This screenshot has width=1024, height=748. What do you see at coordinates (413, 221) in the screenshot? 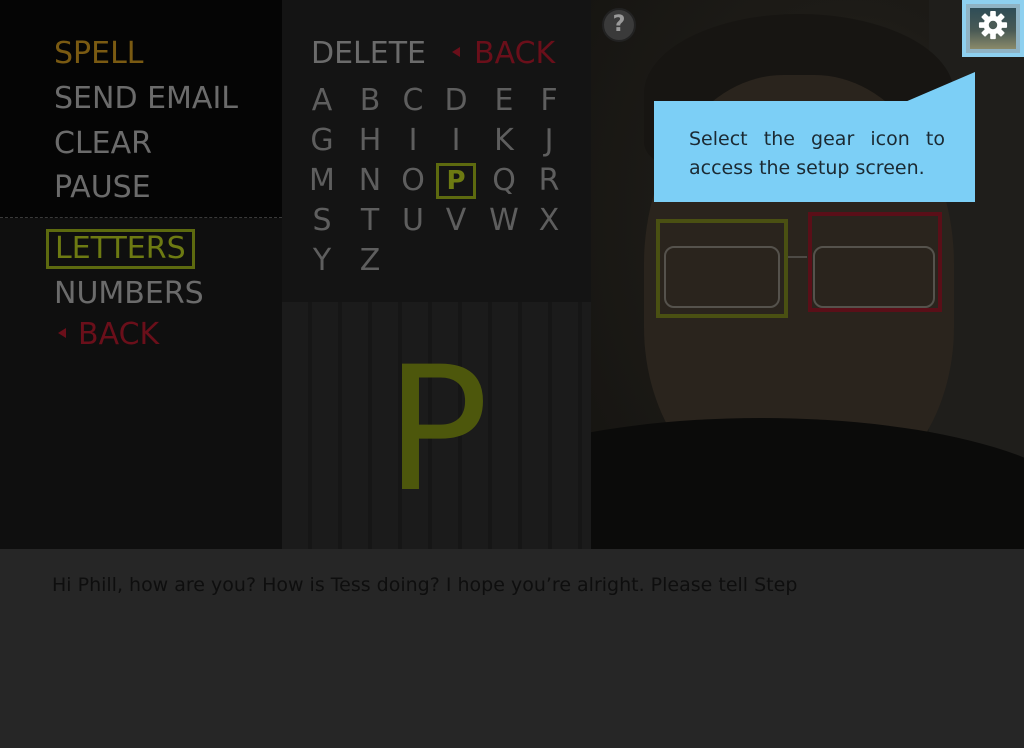
I see `key-u: U` at bounding box center [413, 221].